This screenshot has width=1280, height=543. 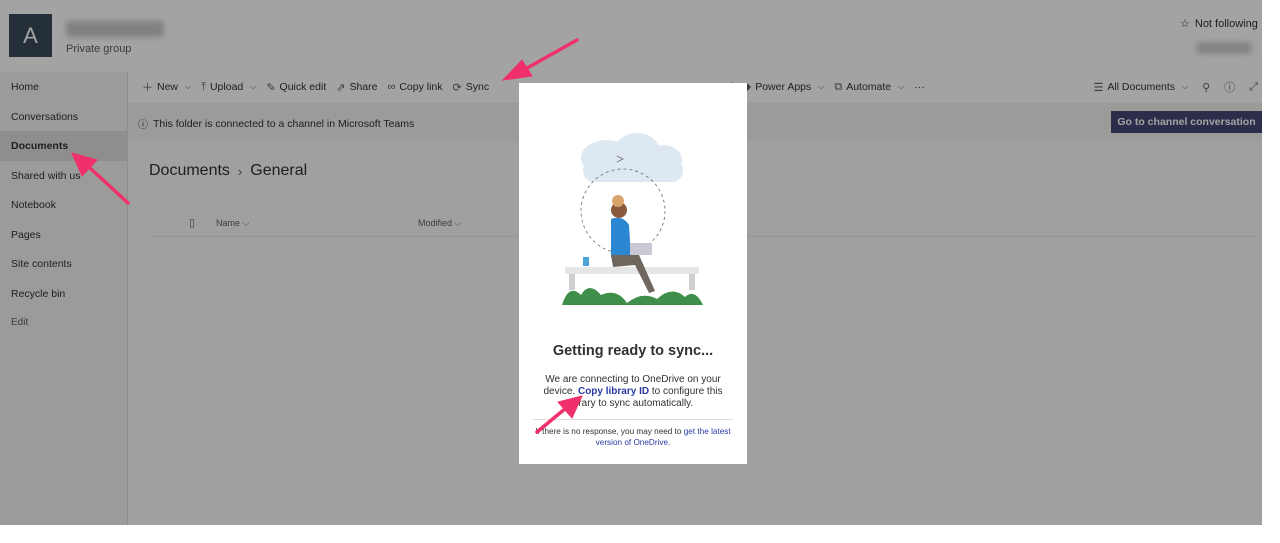 I want to click on copy-library-id-link: Copy library ID, so click(x=613, y=391).